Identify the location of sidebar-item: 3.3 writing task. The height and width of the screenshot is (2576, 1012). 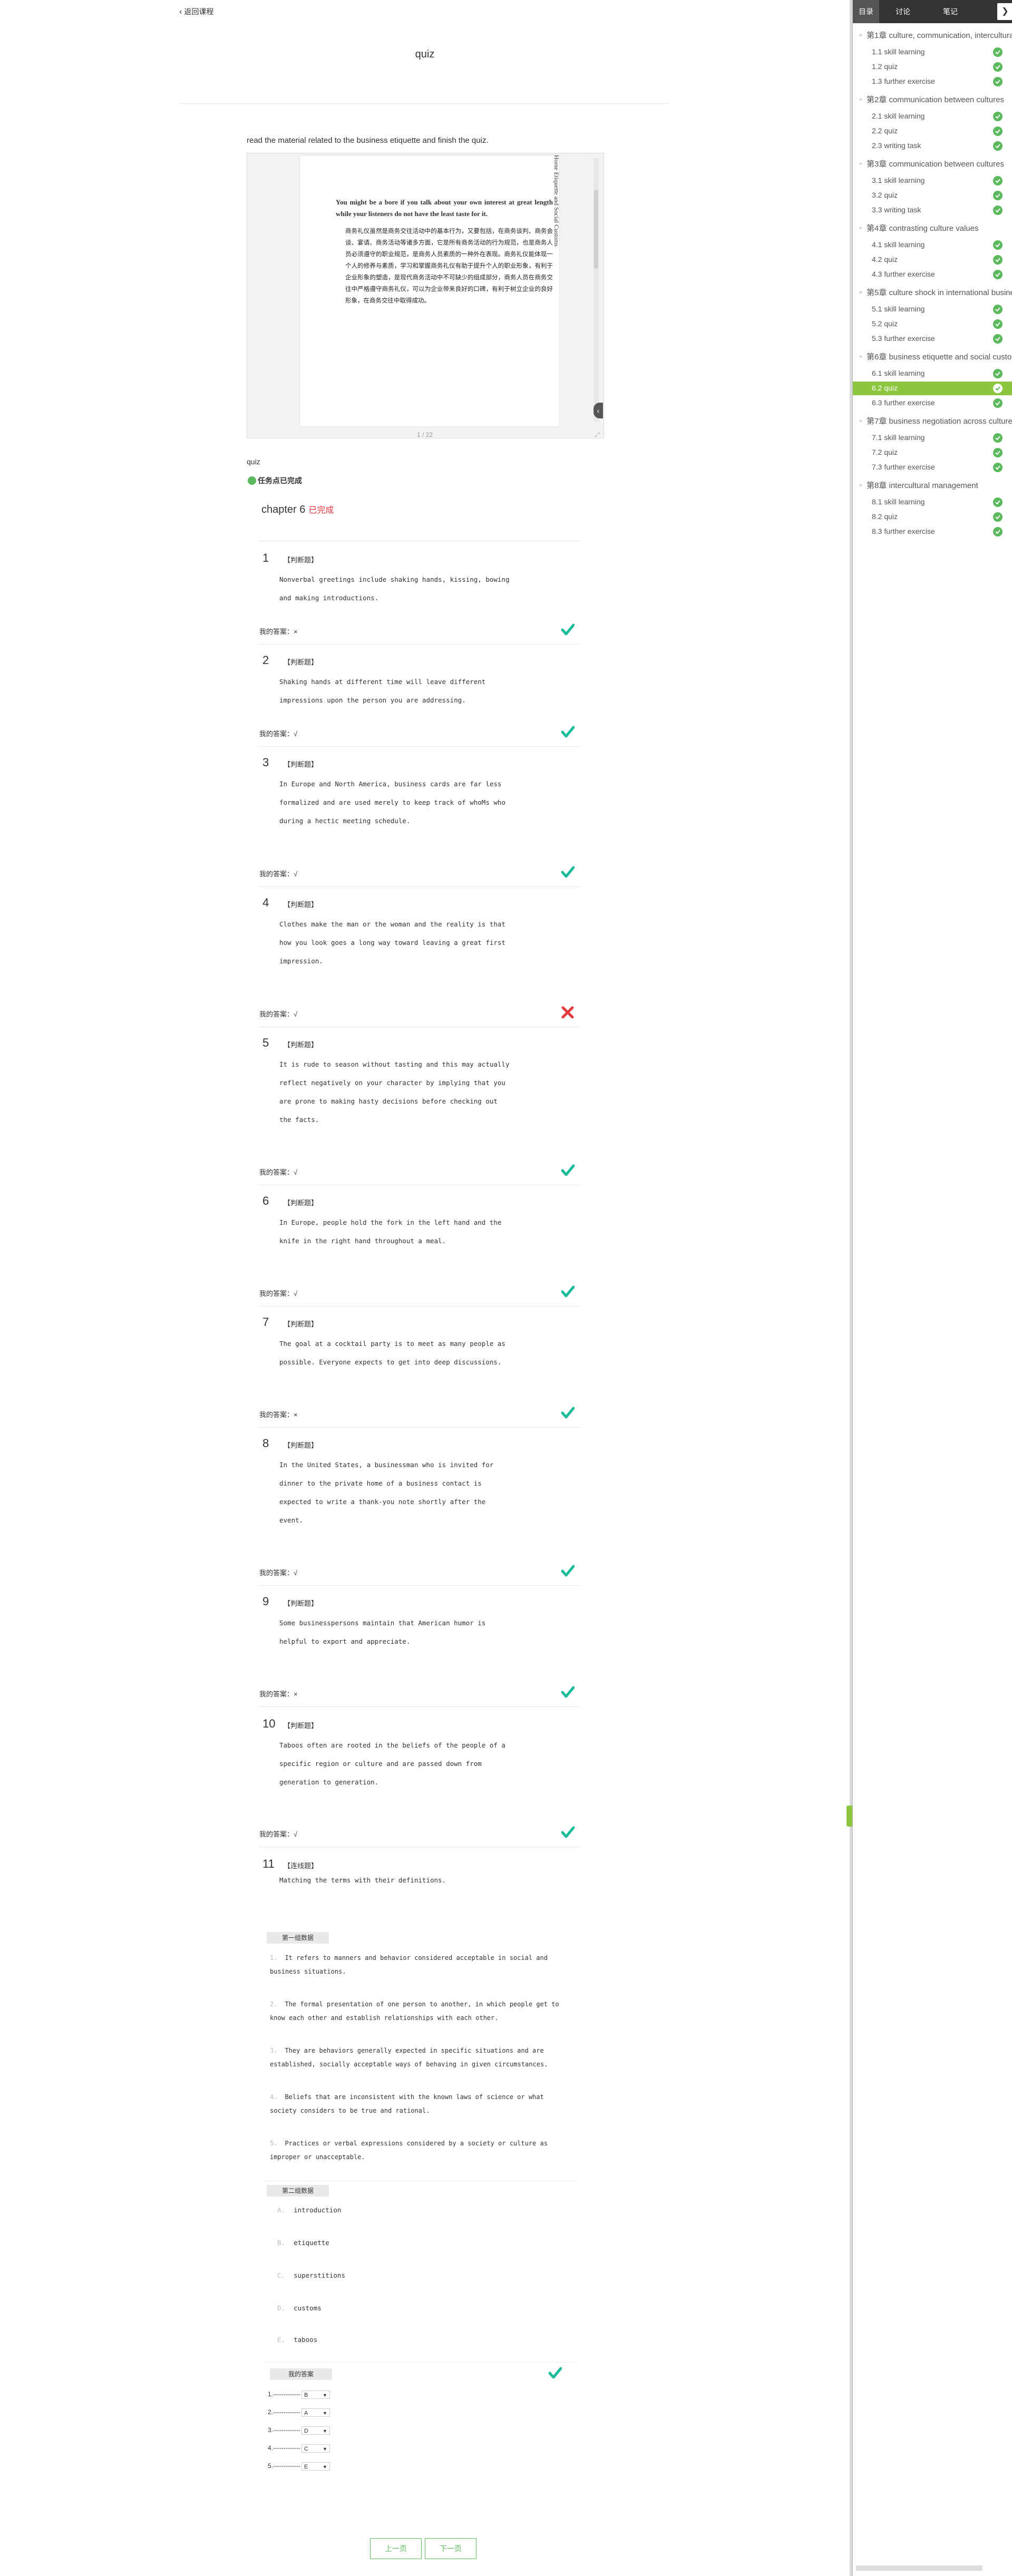
(932, 210).